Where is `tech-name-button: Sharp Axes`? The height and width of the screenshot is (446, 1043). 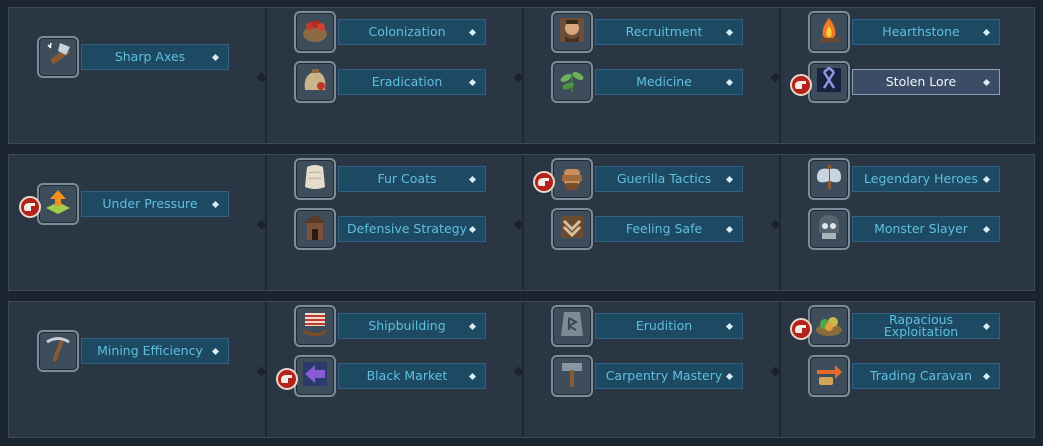
tech-name-button: Sharp Axes is located at coordinates (155, 57).